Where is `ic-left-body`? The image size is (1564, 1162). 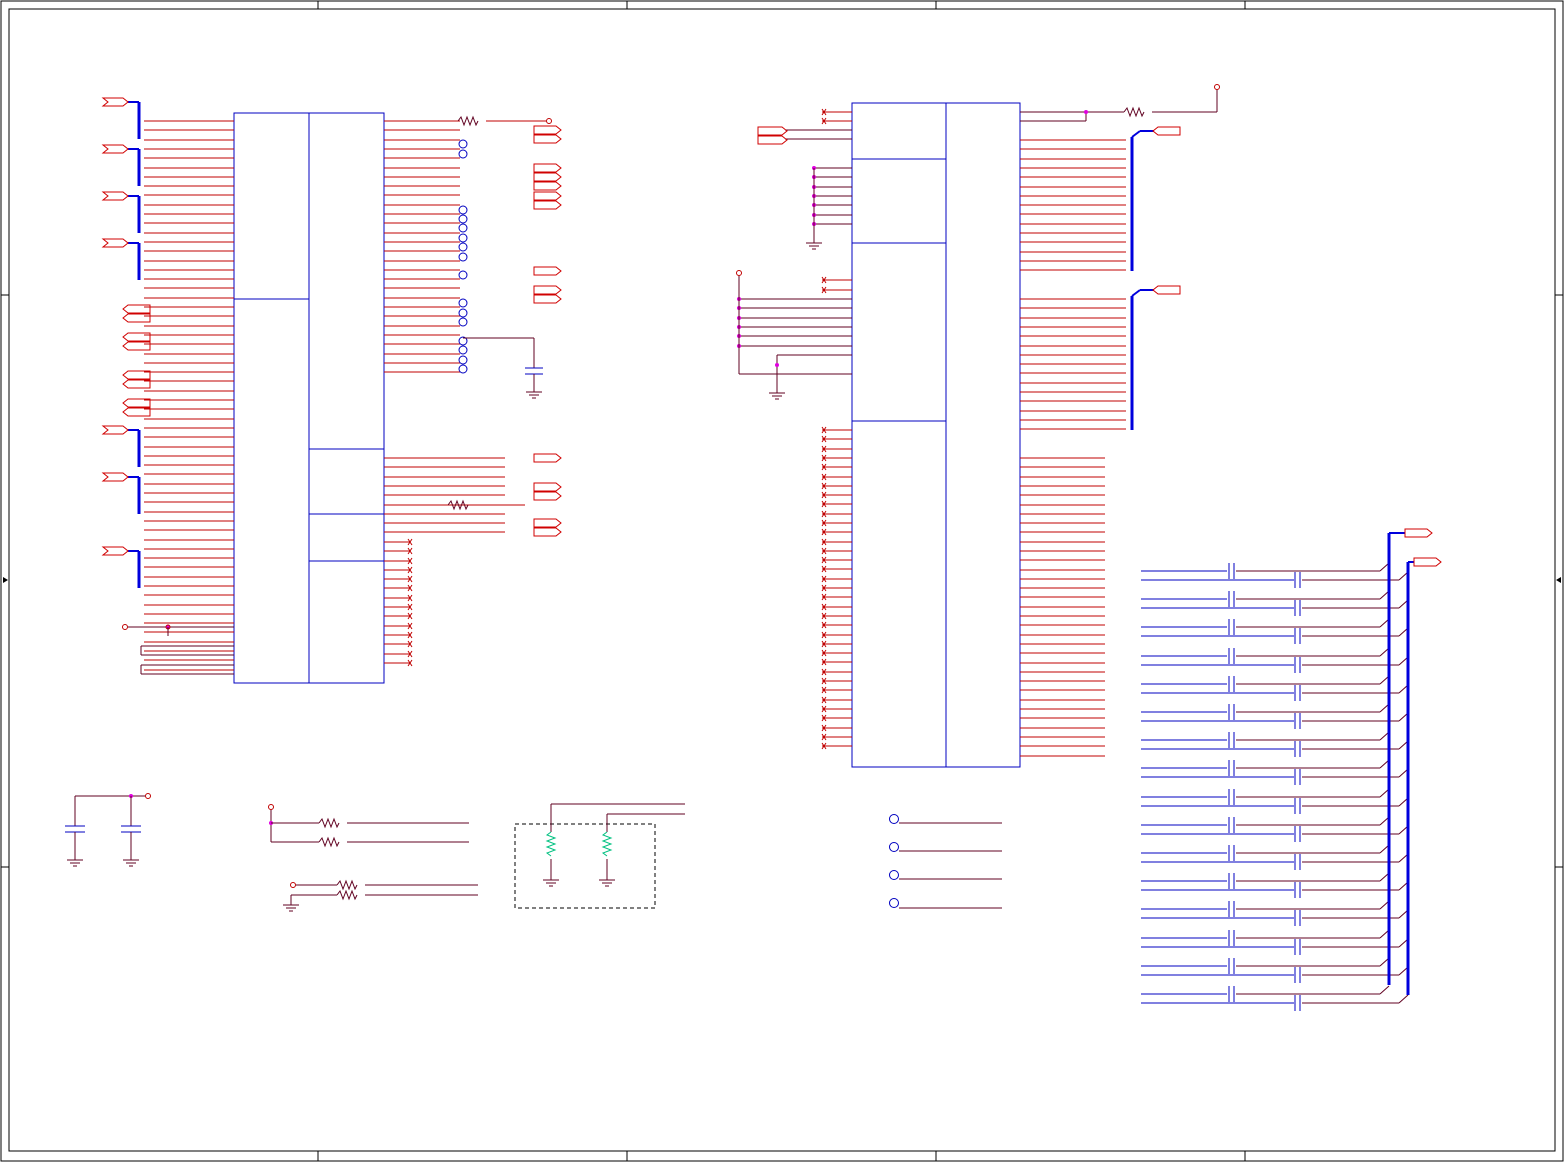
ic-left-body is located at coordinates (309, 398).